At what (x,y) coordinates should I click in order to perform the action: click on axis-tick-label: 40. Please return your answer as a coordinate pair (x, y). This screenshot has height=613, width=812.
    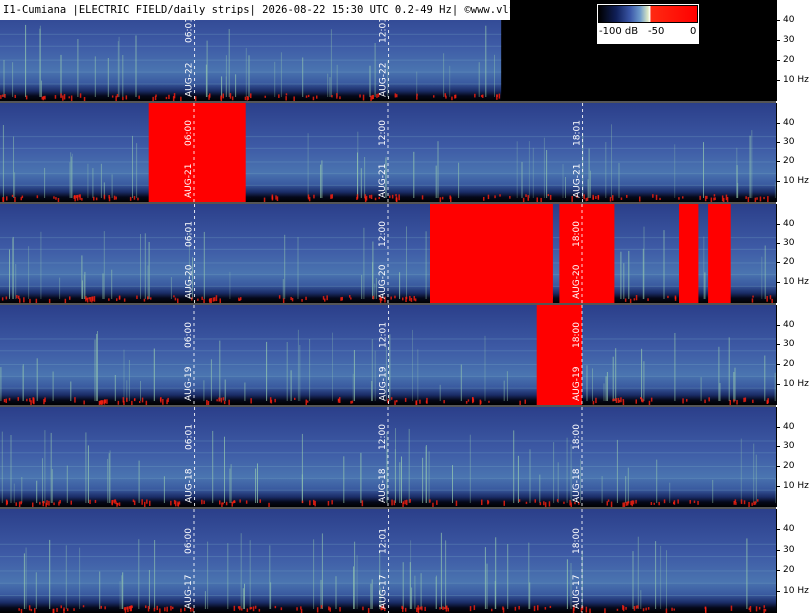
    Looking at the image, I should click on (789, 529).